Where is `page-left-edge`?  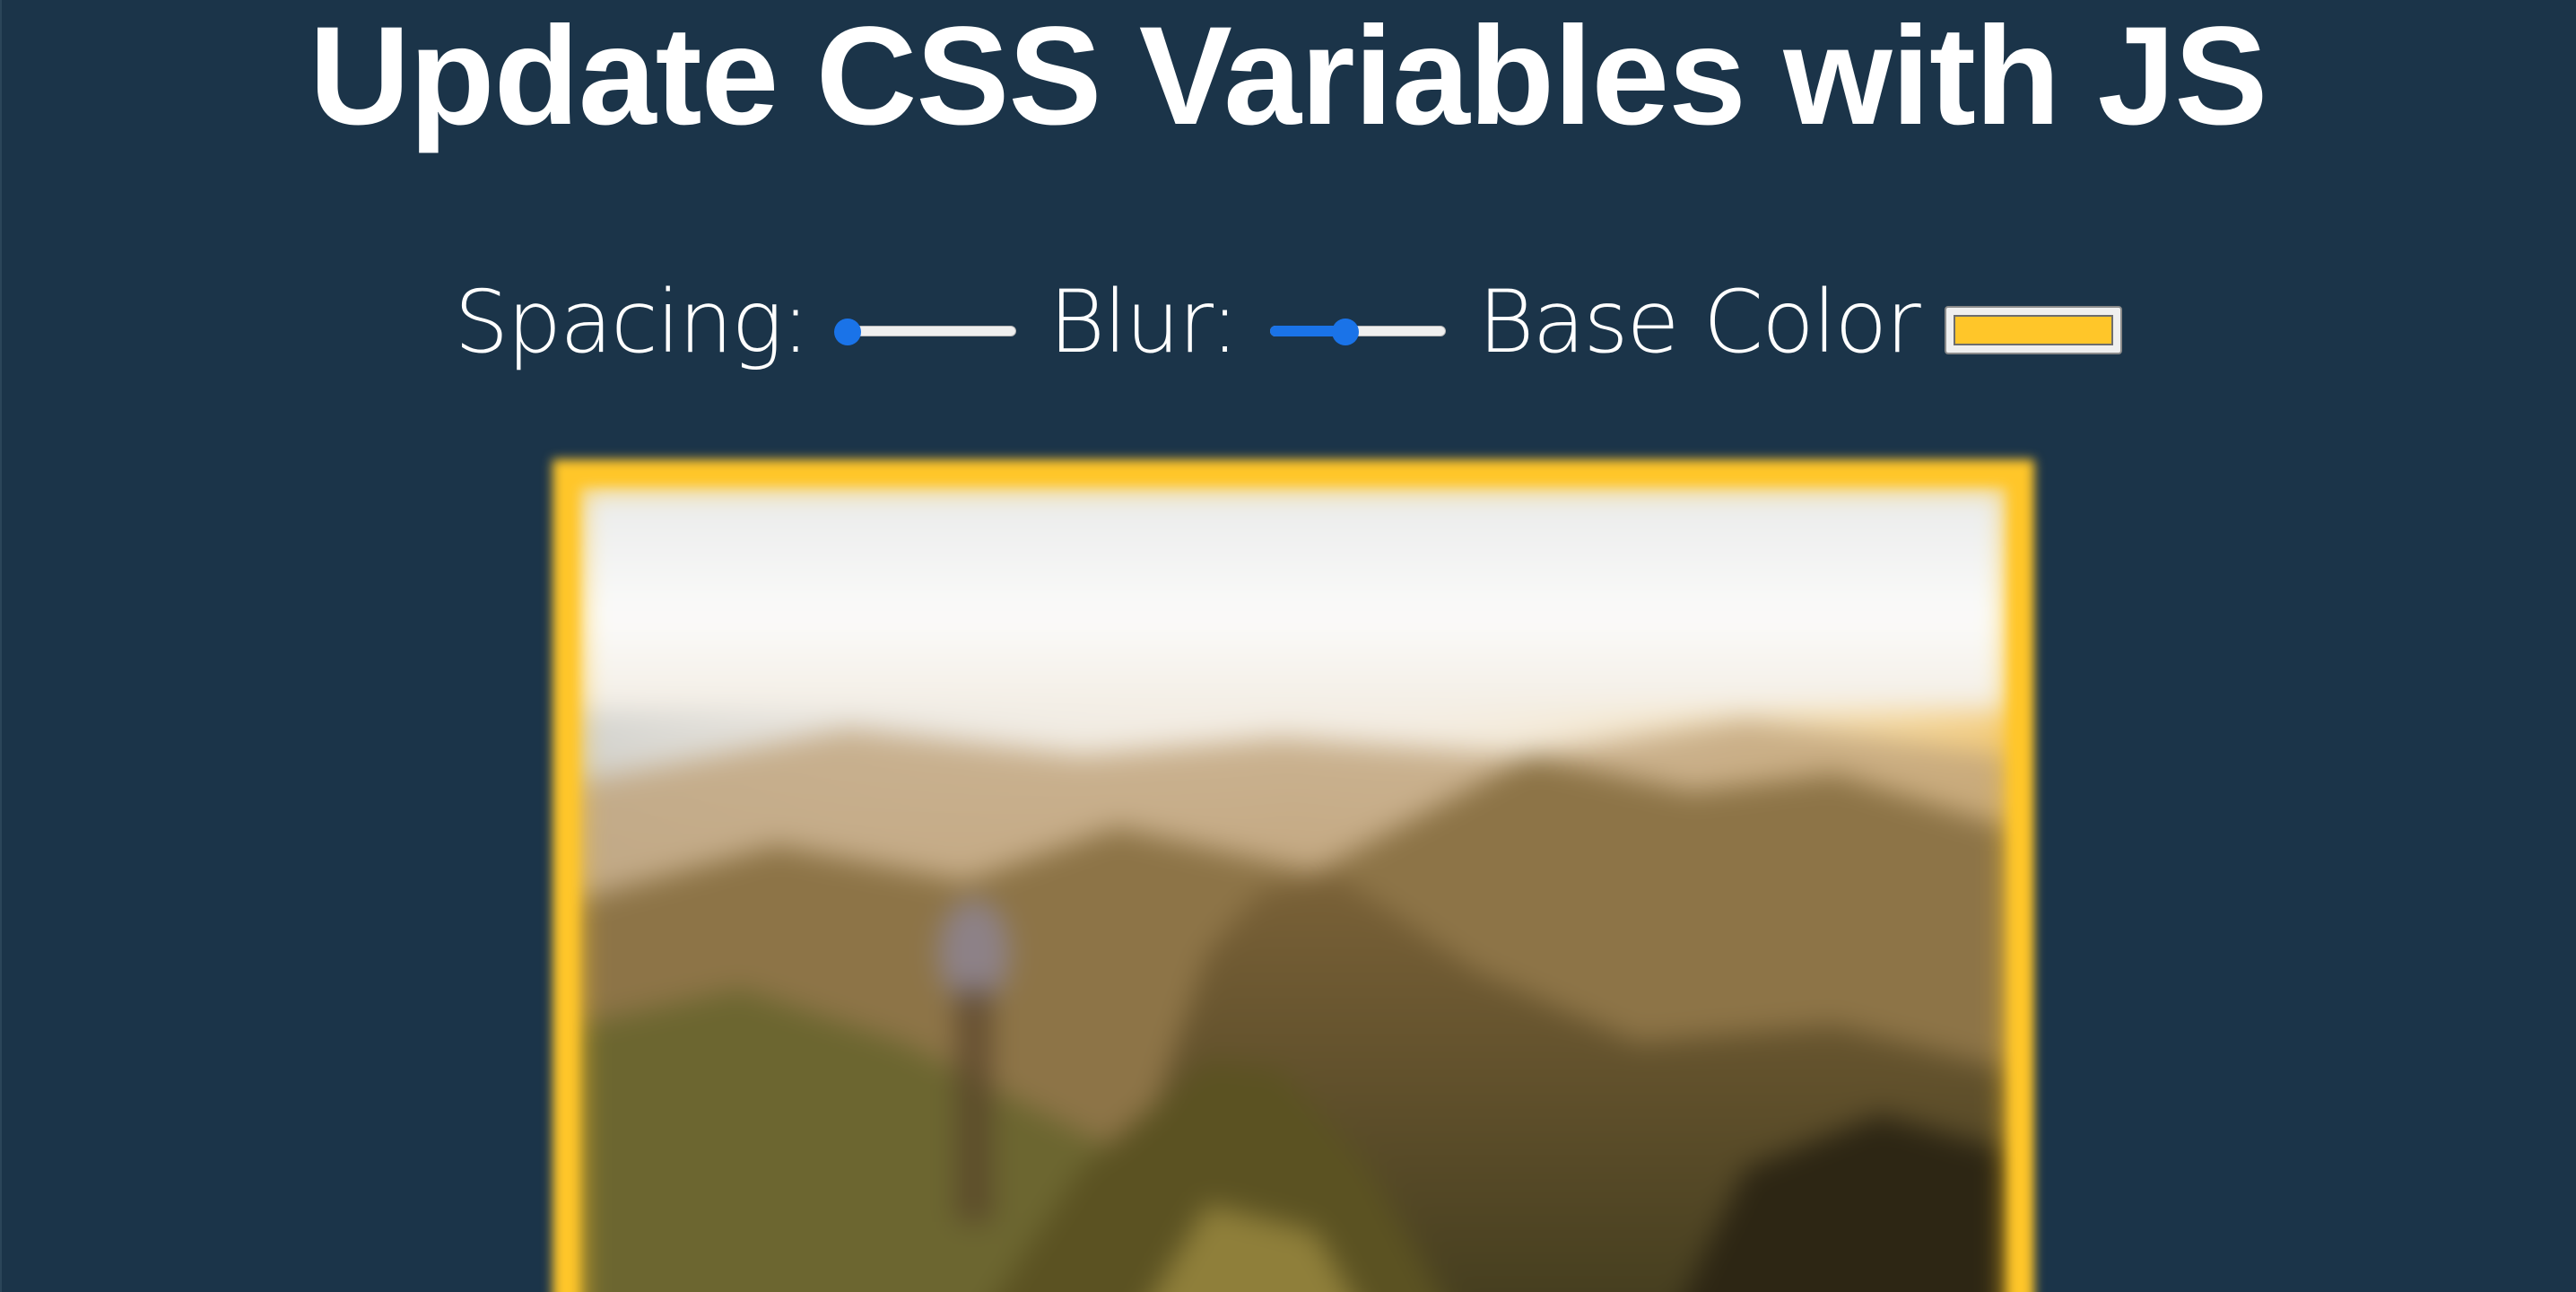 page-left-edge is located at coordinates (1, 646).